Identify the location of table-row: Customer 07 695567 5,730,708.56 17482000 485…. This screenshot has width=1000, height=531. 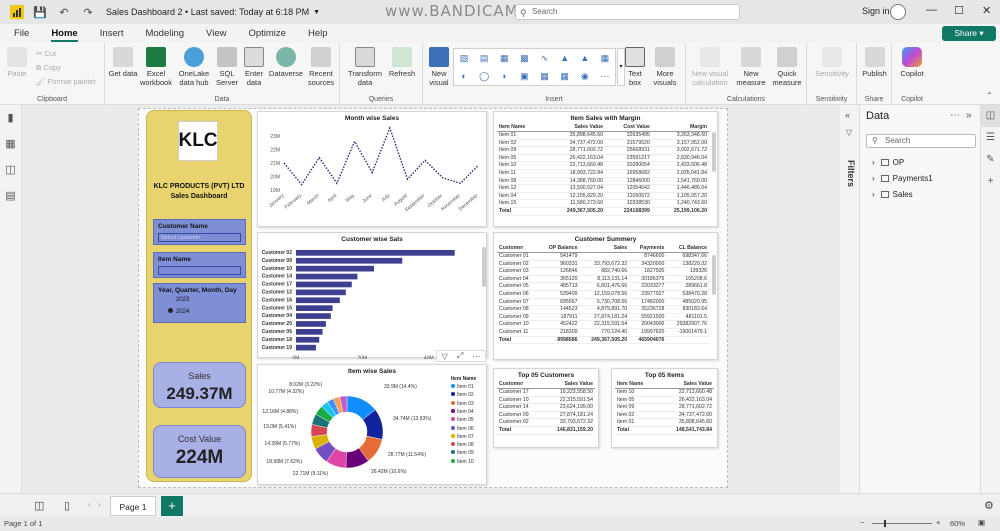
(603, 302).